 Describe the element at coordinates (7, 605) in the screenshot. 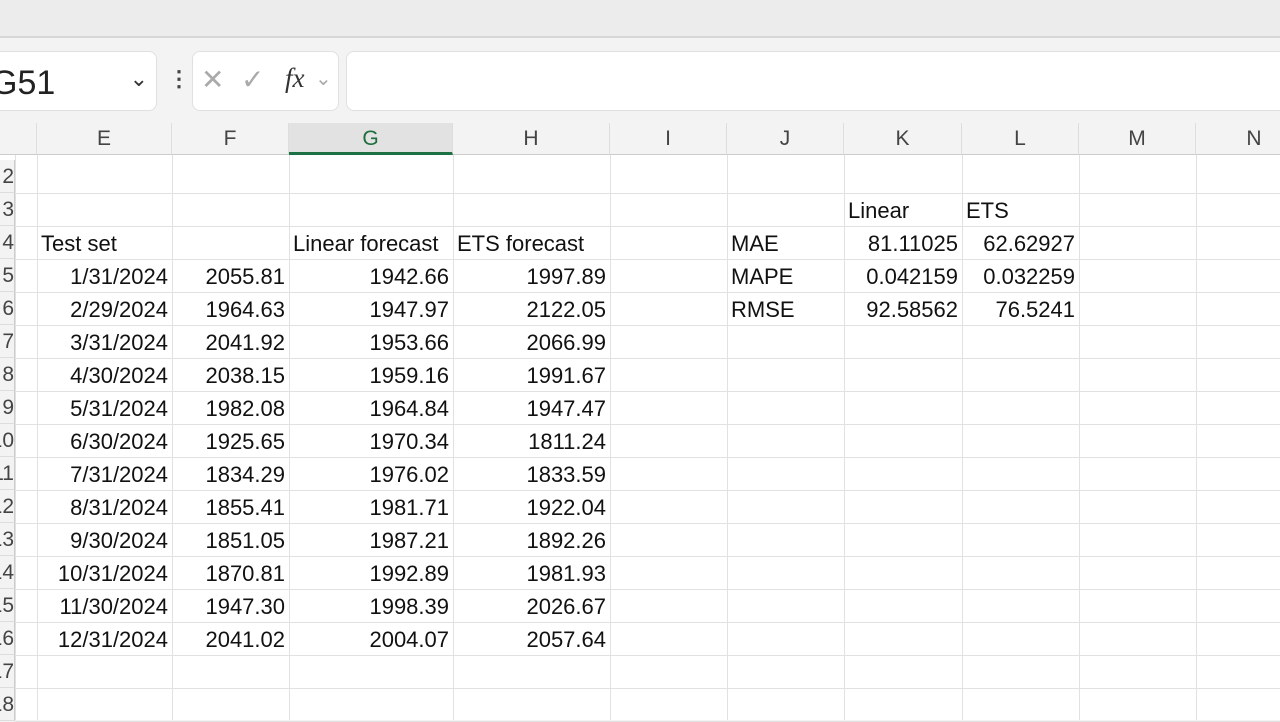

I see `row-header: 15` at that location.